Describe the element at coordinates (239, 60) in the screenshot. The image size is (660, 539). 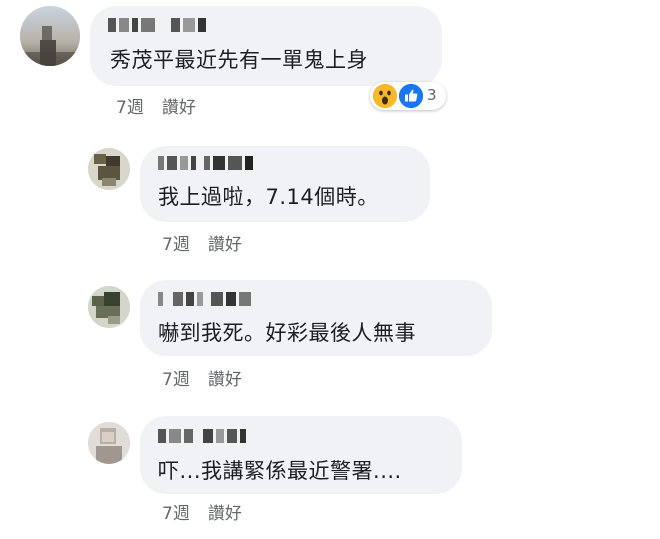
I see `comment-text: 秀茂平最近先有一單鬼上身` at that location.